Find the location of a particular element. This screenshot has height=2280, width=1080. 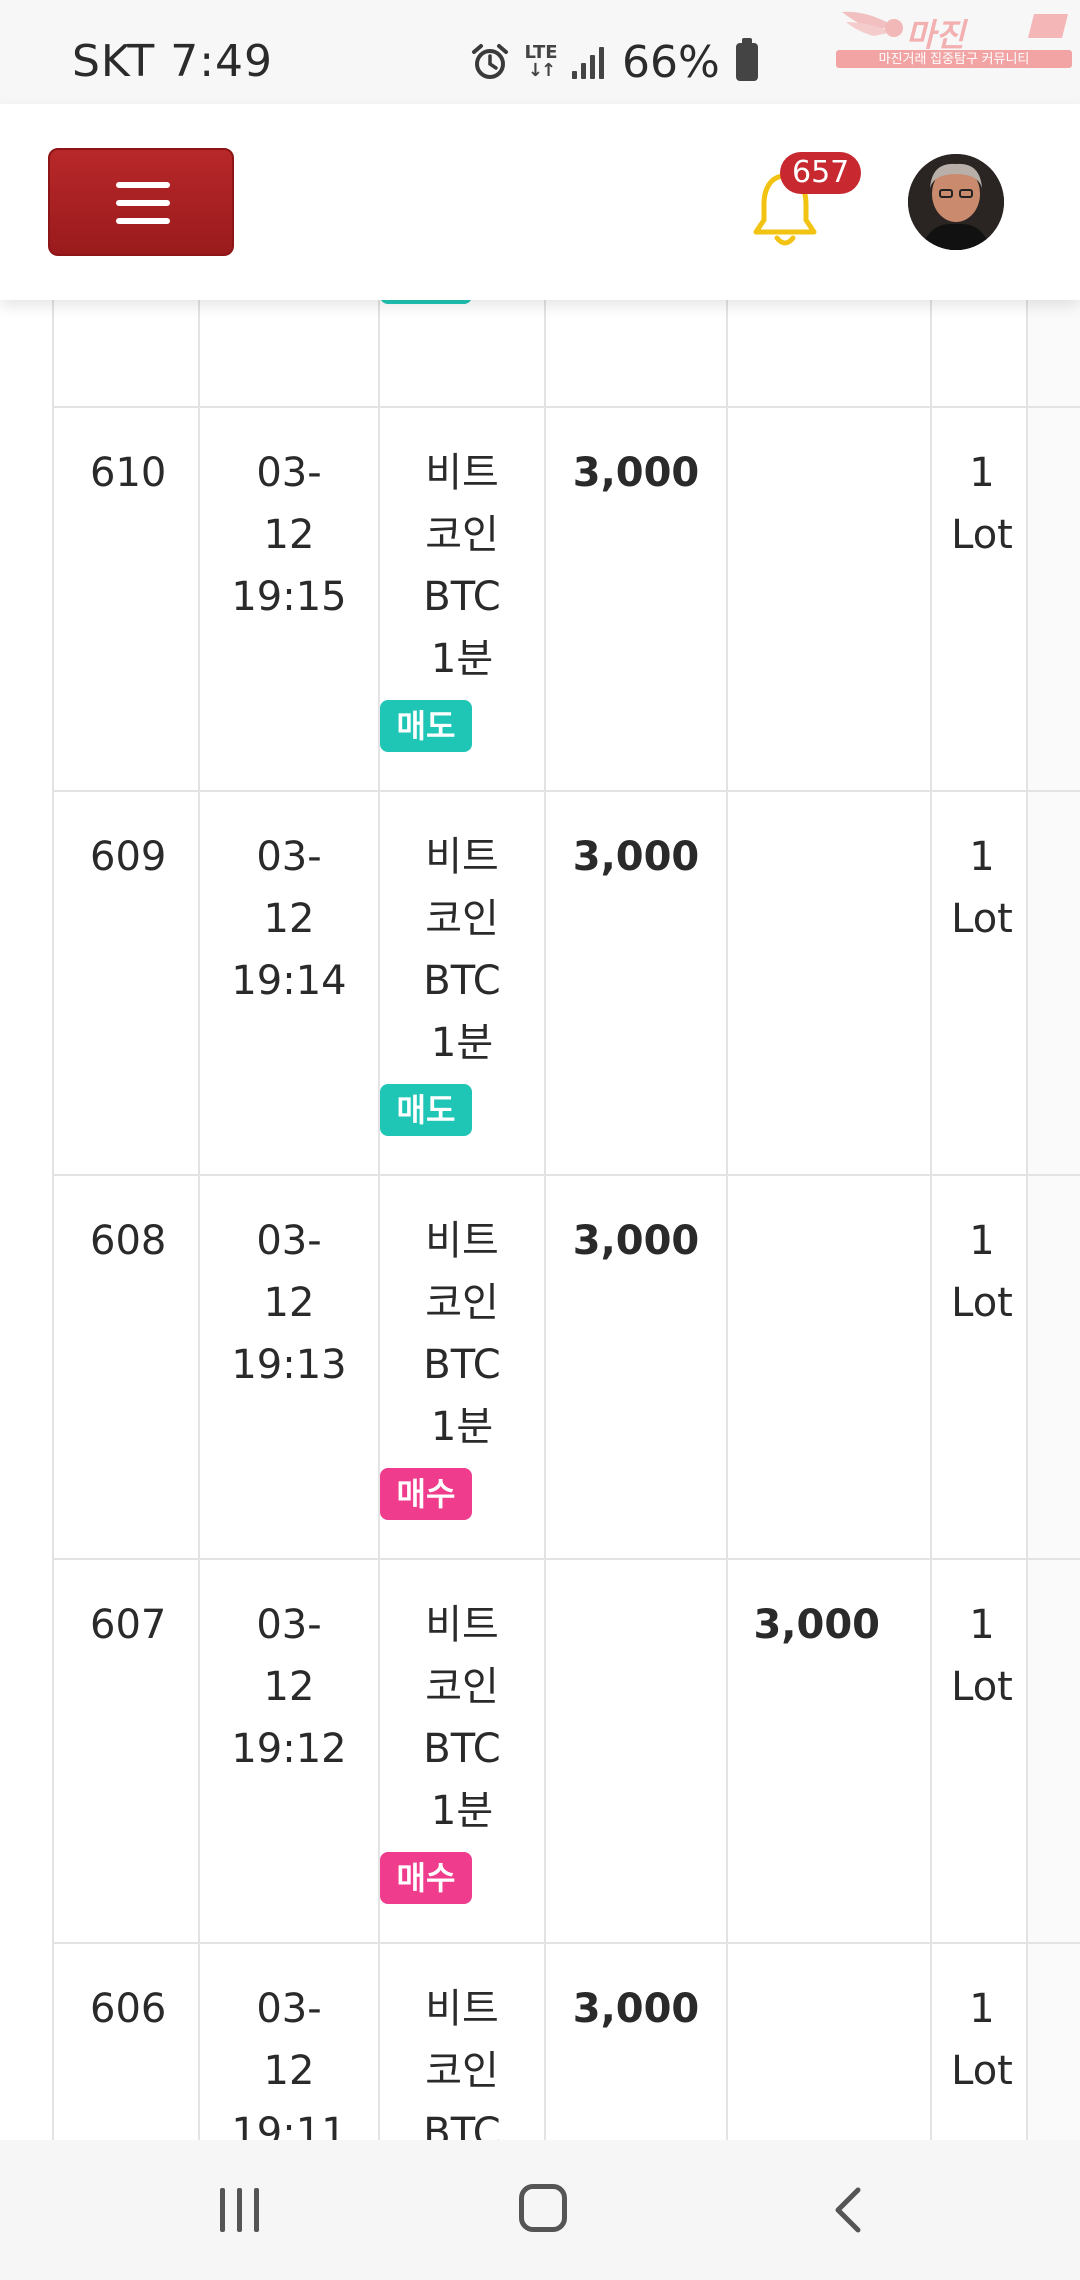

cell-datetime: 03- 12 19:14 is located at coordinates (289, 983).